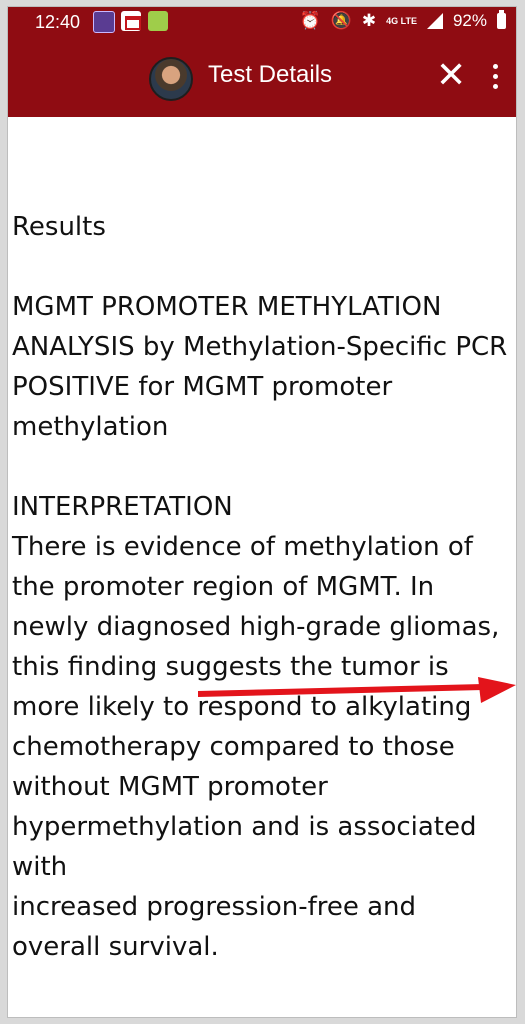  I want to click on mail-notification-icon, so click(131, 21).